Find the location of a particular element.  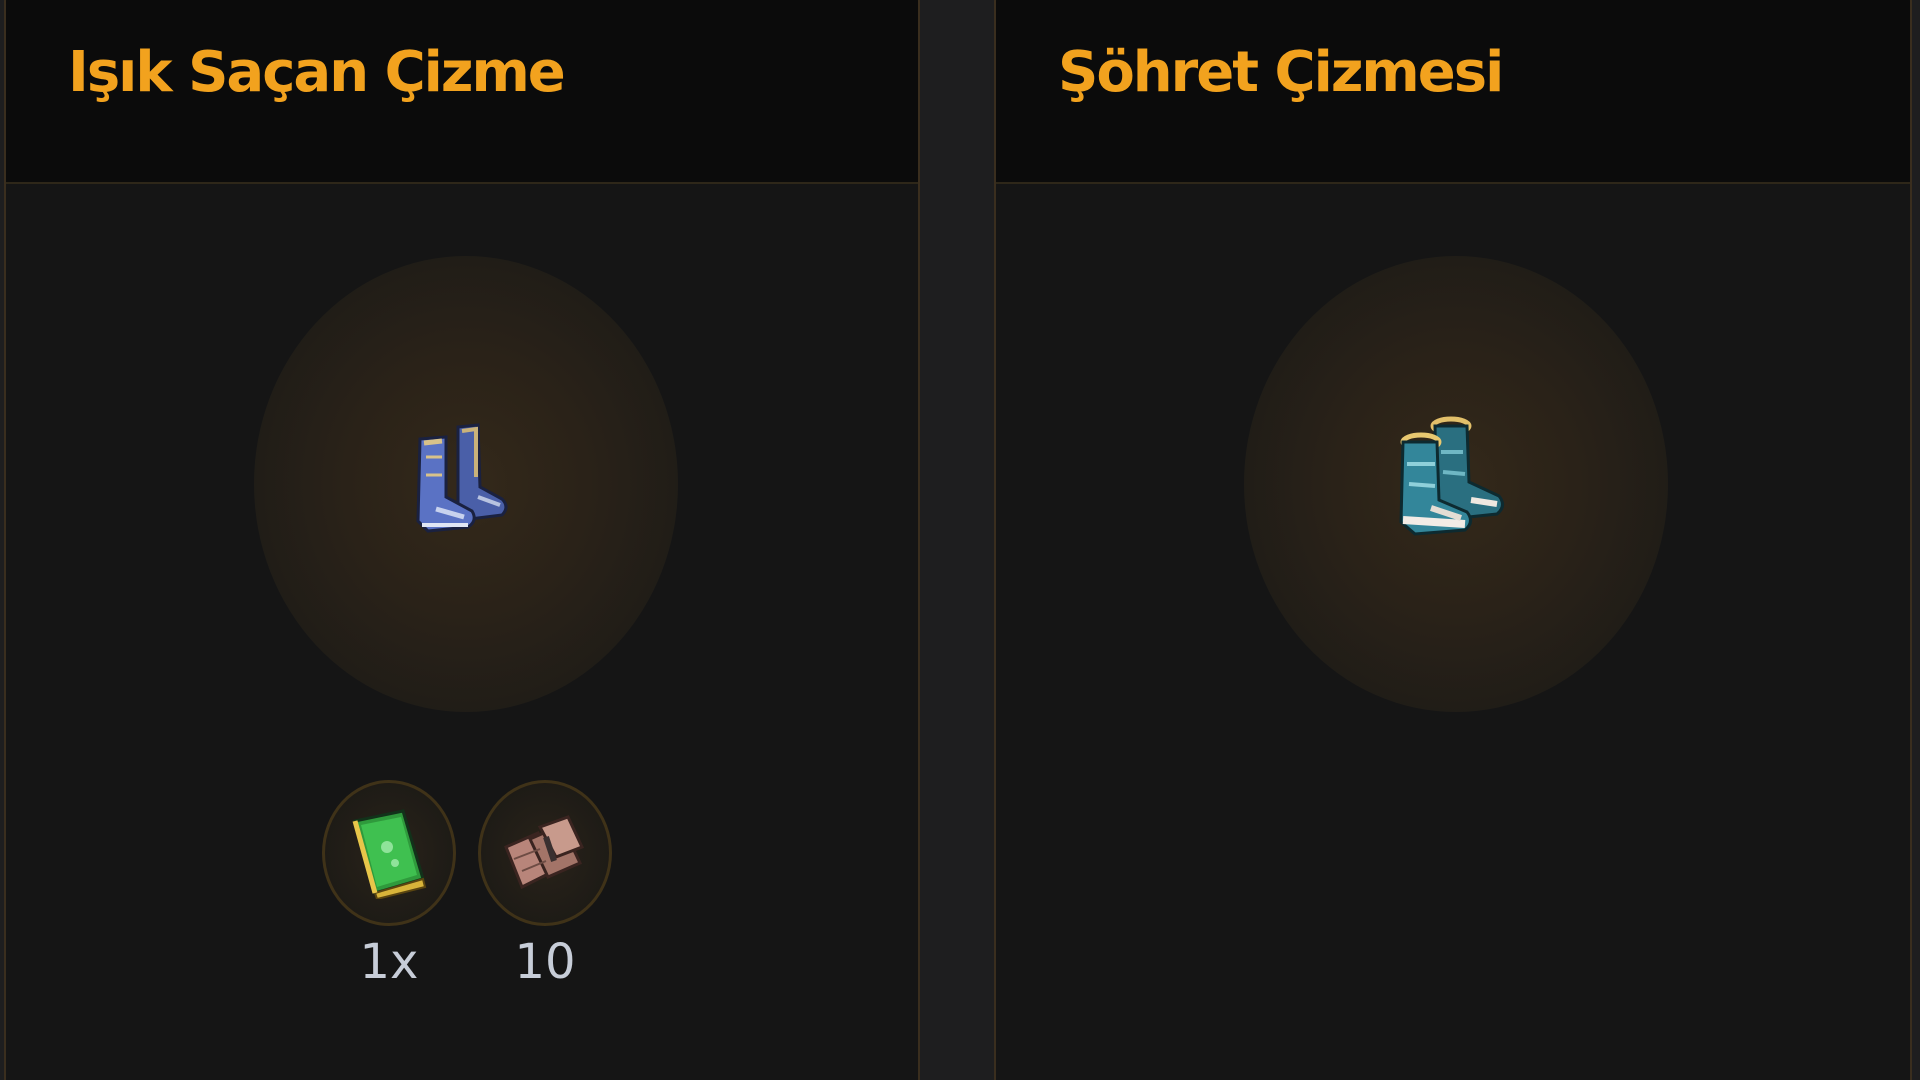

card-header: Işık Saçan Çizme is located at coordinates (462, 92).